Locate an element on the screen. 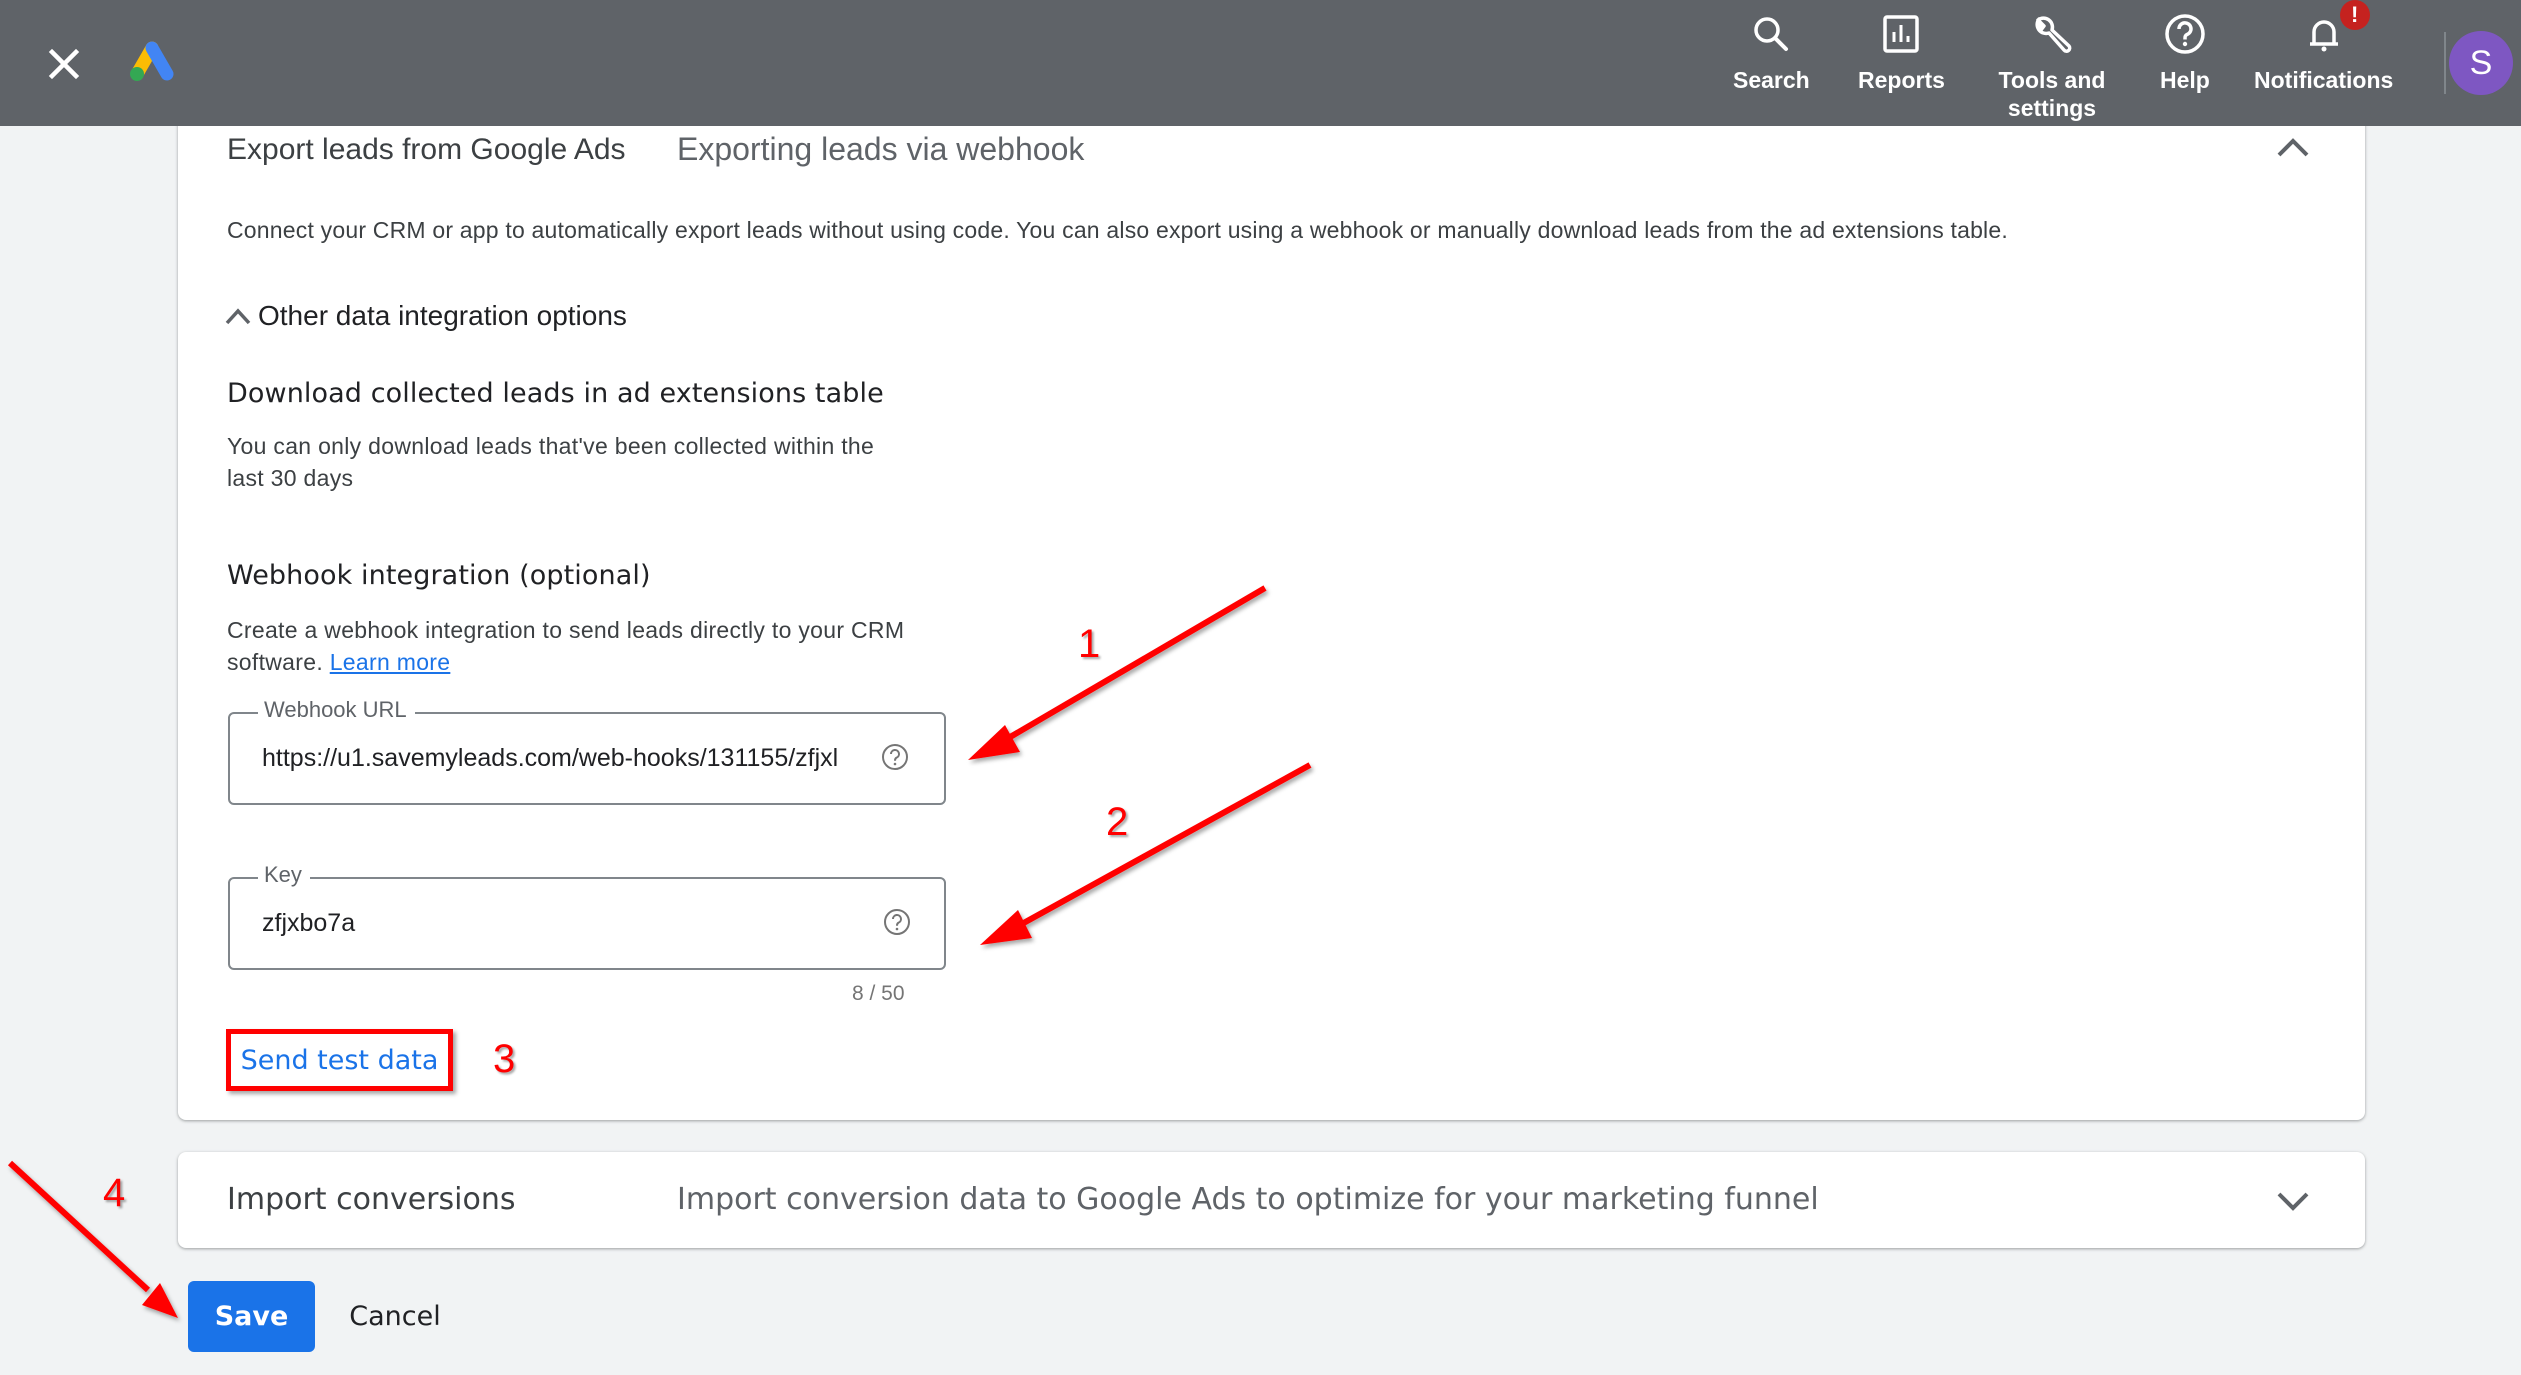 The width and height of the screenshot is (2521, 1375). nav-help-label: Help is located at coordinates (2185, 80).